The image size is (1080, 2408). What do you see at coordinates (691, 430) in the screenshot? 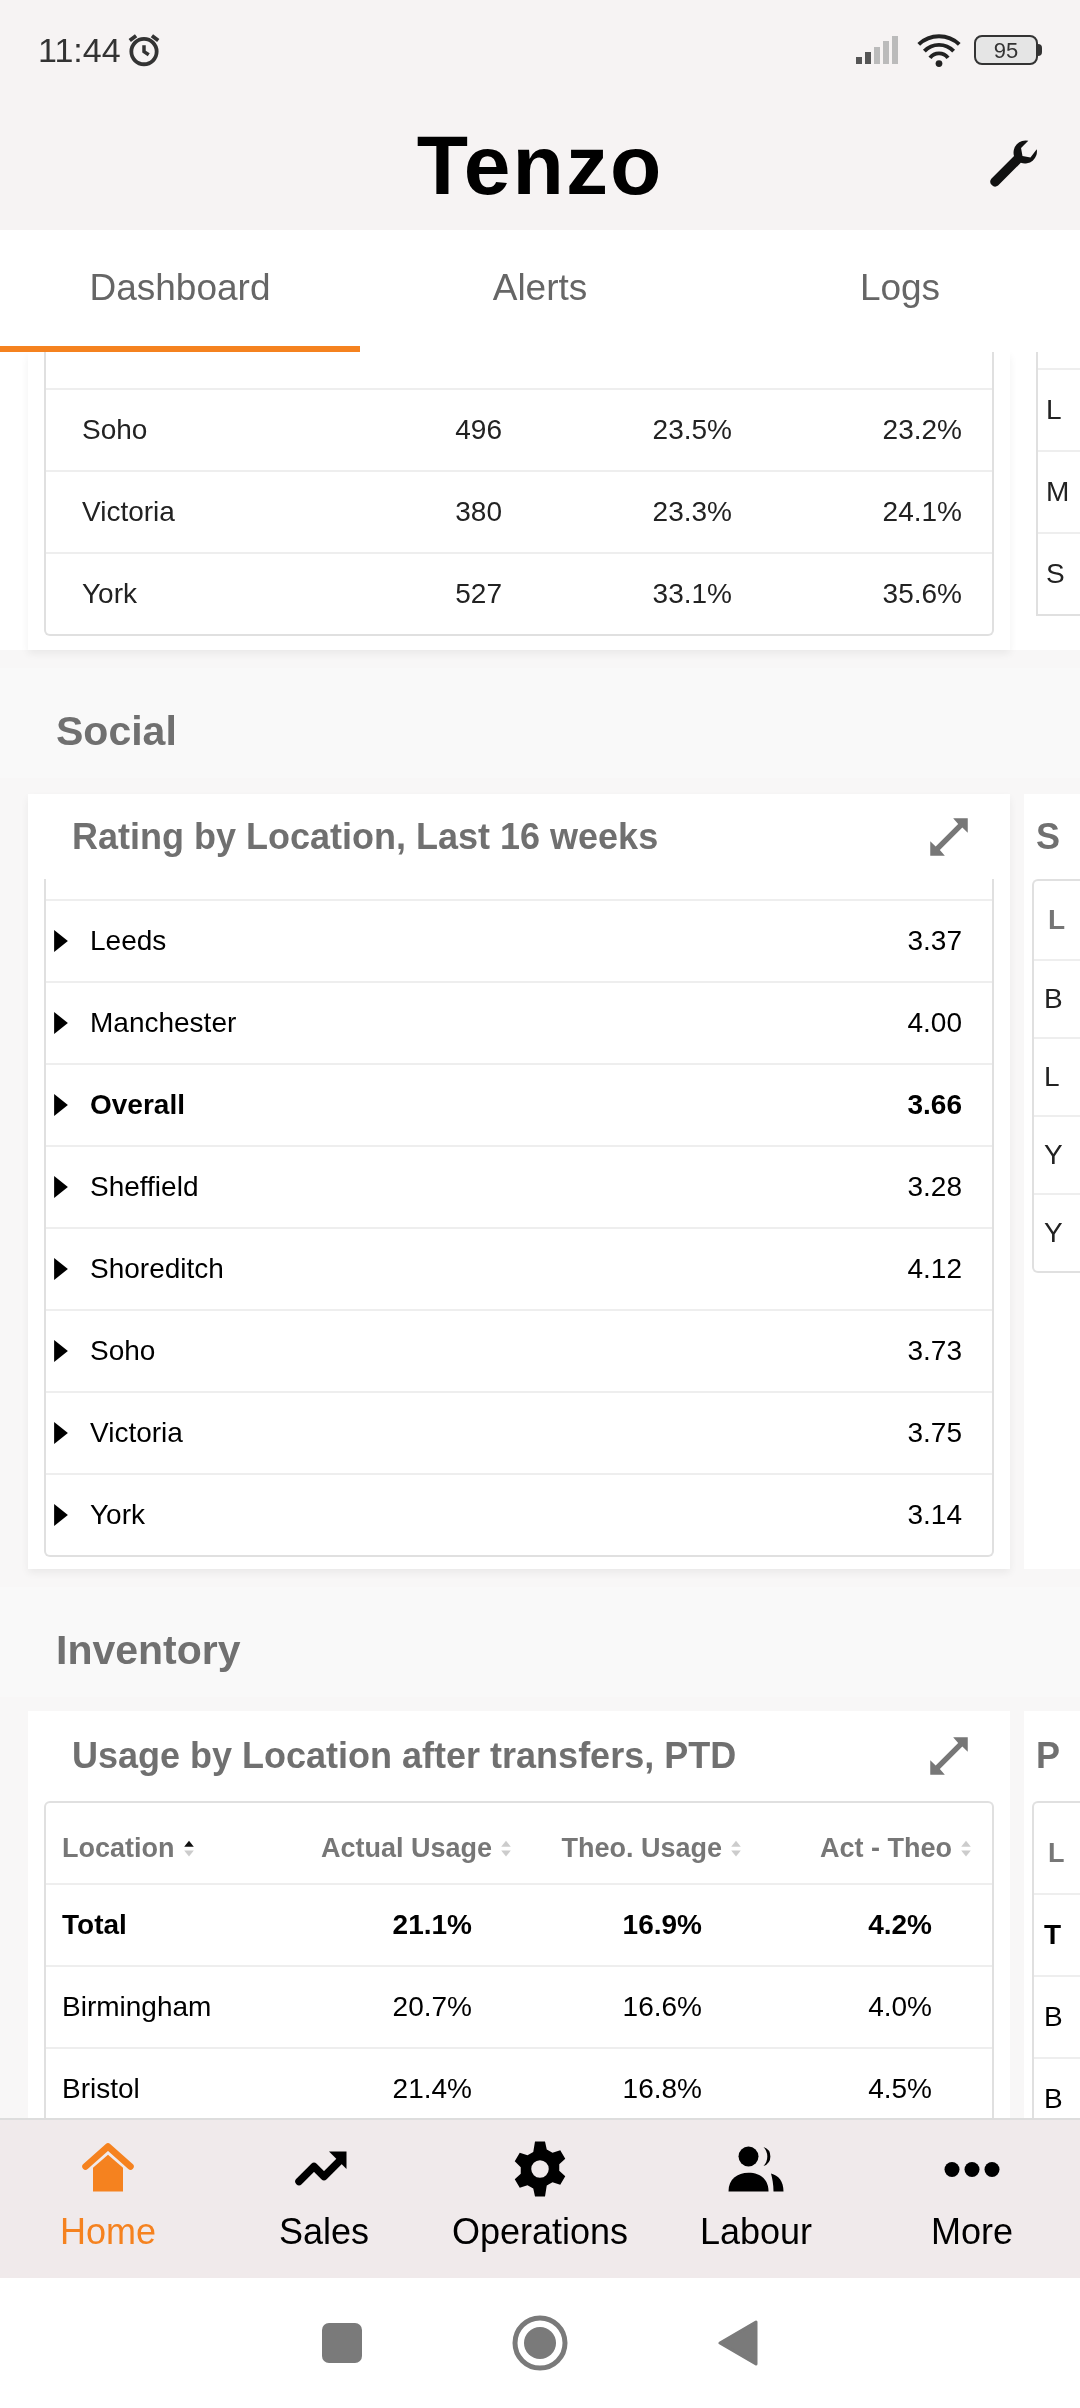
I see `table-cell-text: 23.5%` at bounding box center [691, 430].